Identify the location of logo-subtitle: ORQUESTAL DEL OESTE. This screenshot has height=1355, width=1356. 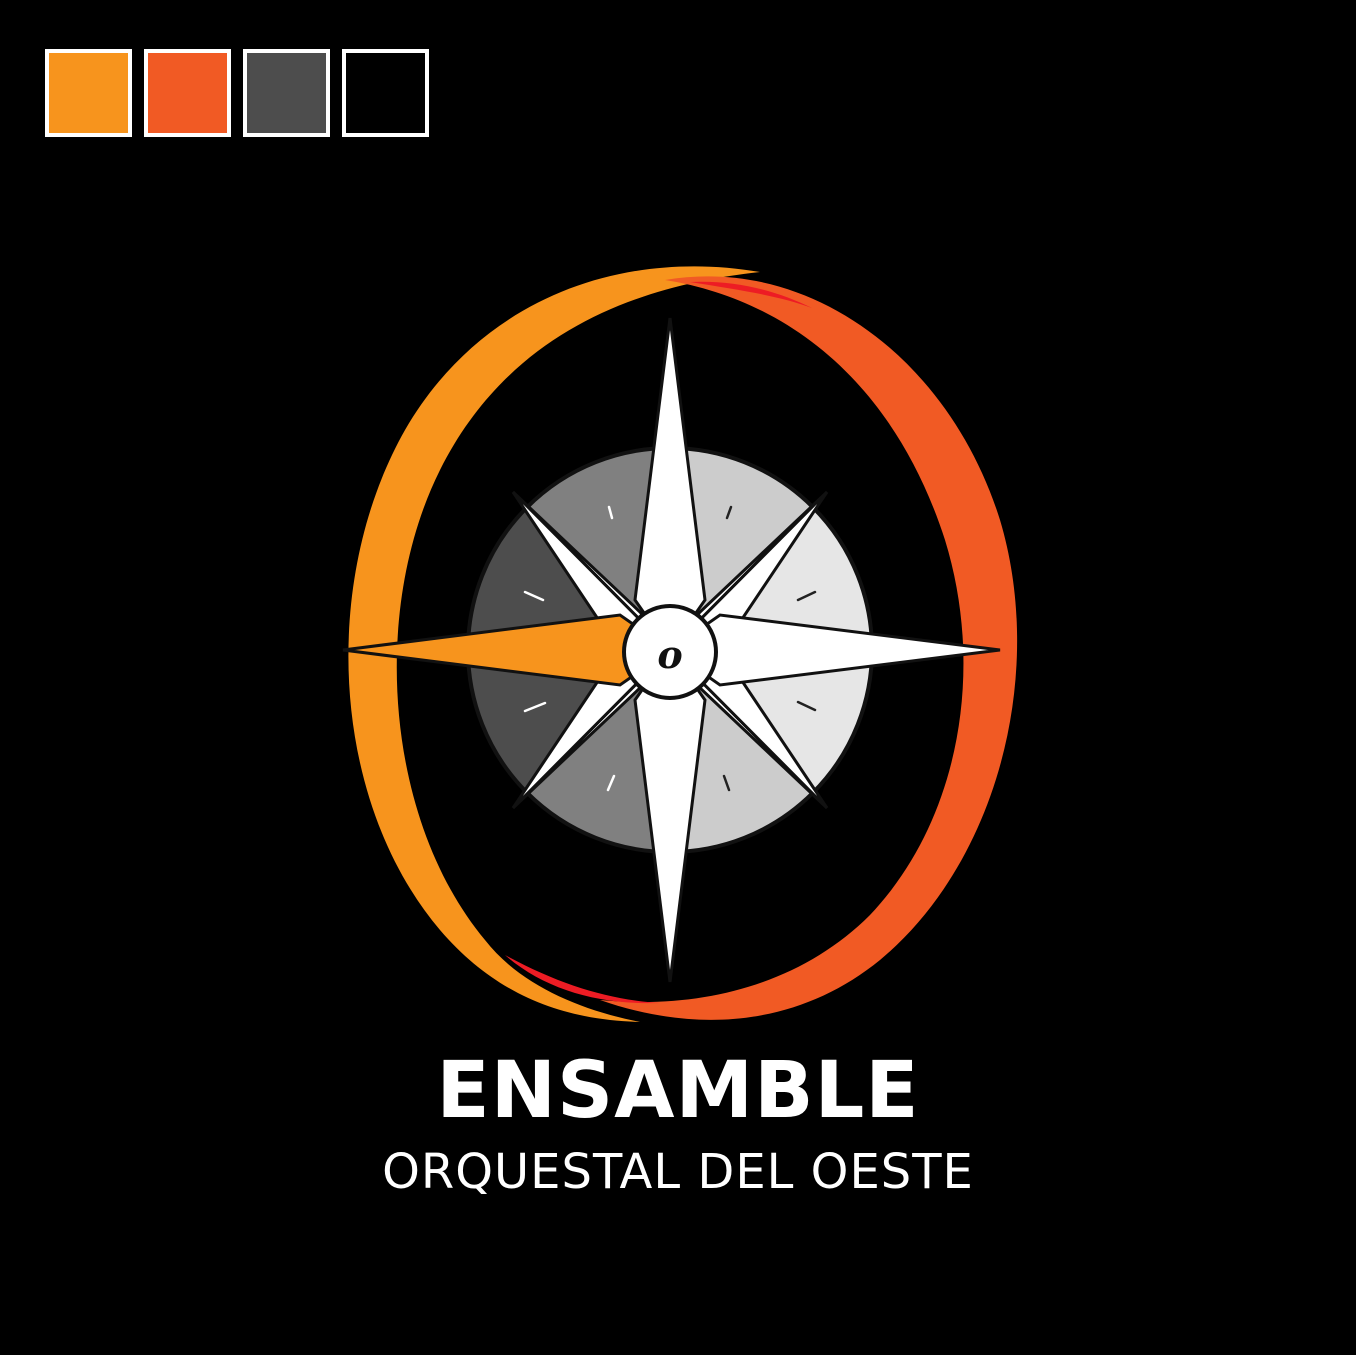
(678, 1172).